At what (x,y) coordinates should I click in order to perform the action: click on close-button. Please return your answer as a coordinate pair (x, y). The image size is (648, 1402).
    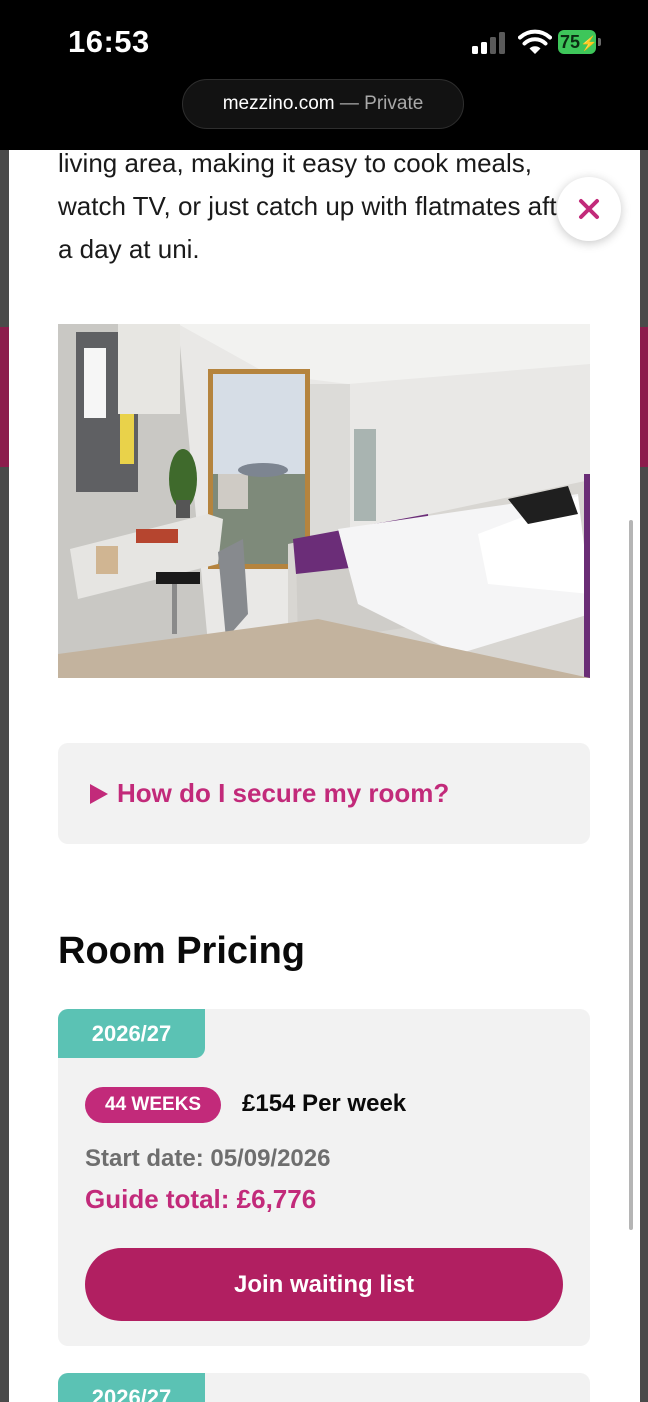
    Looking at the image, I should click on (589, 209).